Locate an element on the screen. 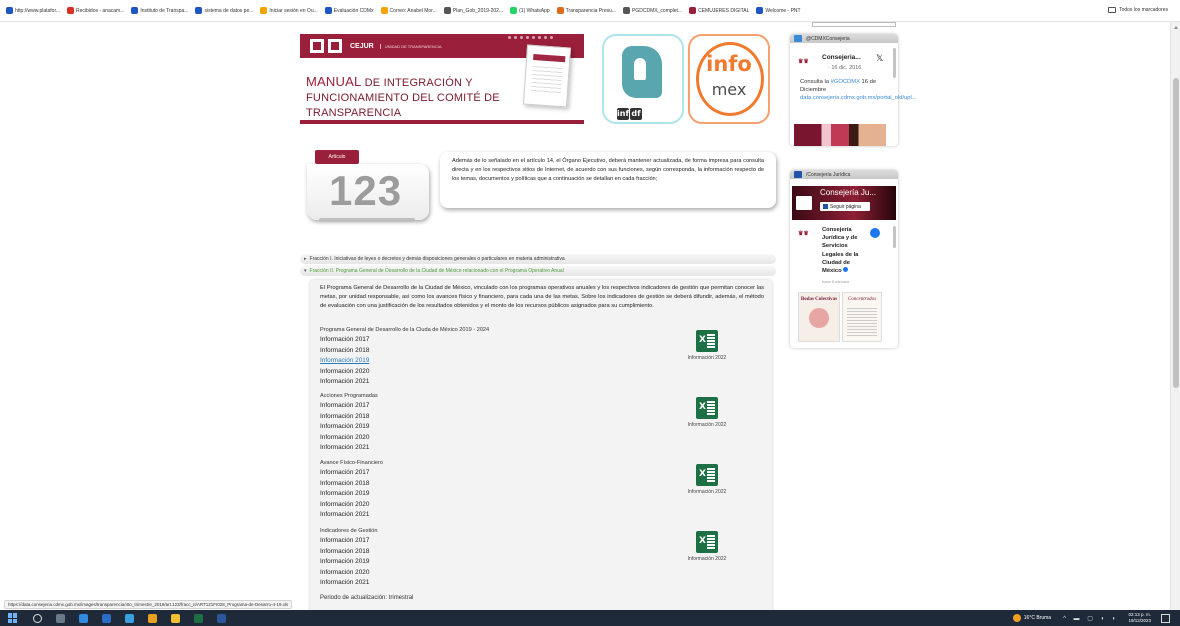 The image size is (1180, 626). excel-taskbar-icon is located at coordinates (198, 618).